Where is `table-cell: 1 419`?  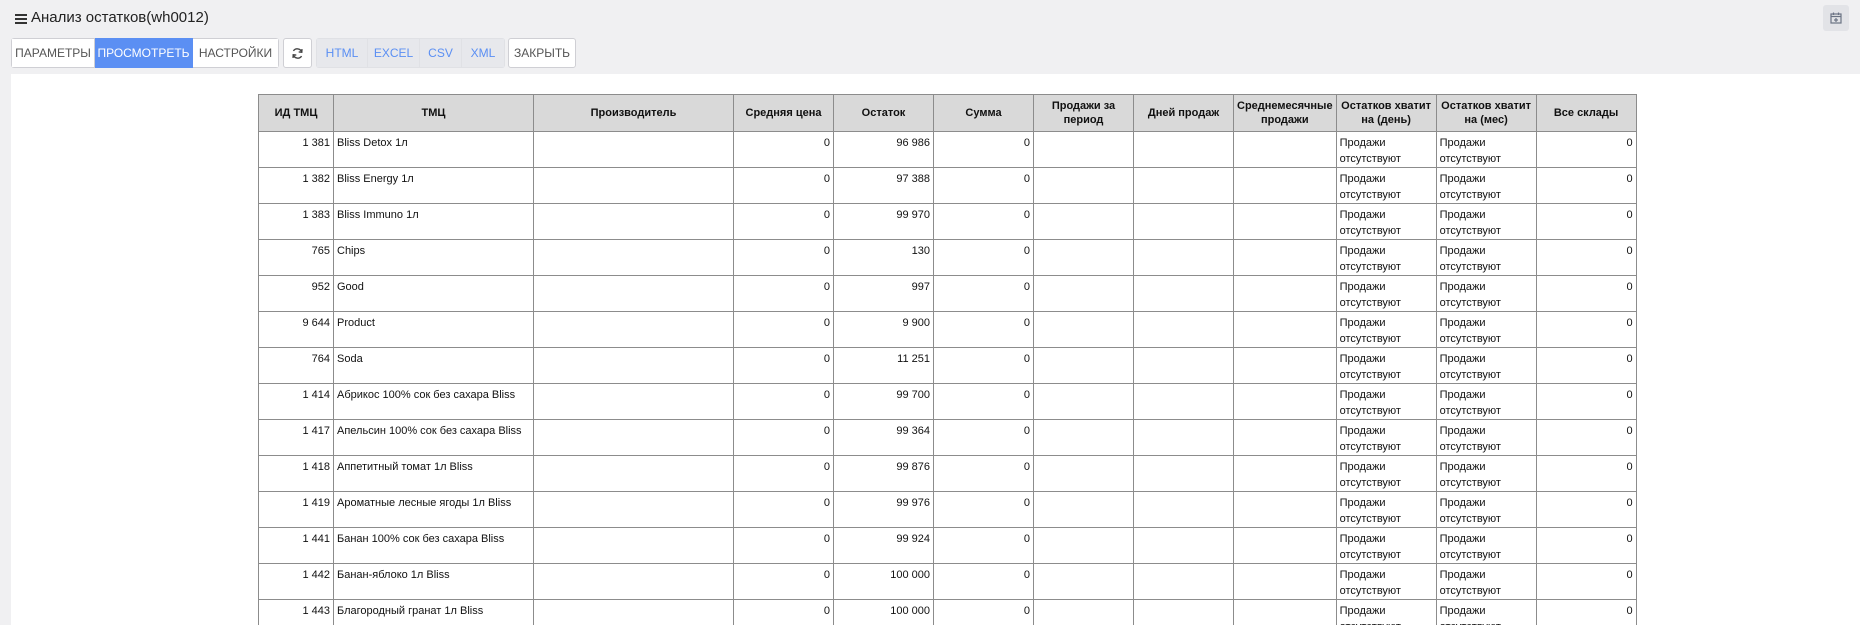
table-cell: 1 419 is located at coordinates (296, 509).